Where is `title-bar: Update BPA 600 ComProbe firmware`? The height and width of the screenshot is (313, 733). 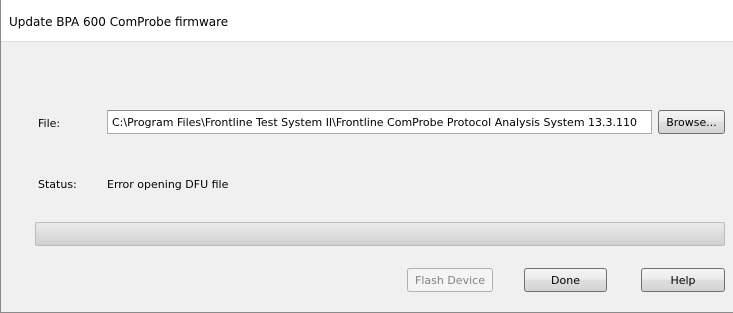
title-bar: Update BPA 600 ComProbe firmware is located at coordinates (367, 21).